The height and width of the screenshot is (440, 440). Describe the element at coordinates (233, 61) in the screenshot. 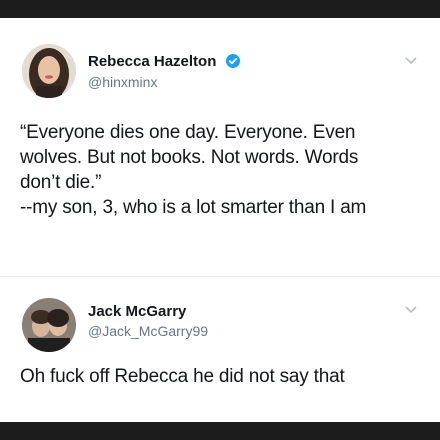

I see `verified-badge-icon` at that location.